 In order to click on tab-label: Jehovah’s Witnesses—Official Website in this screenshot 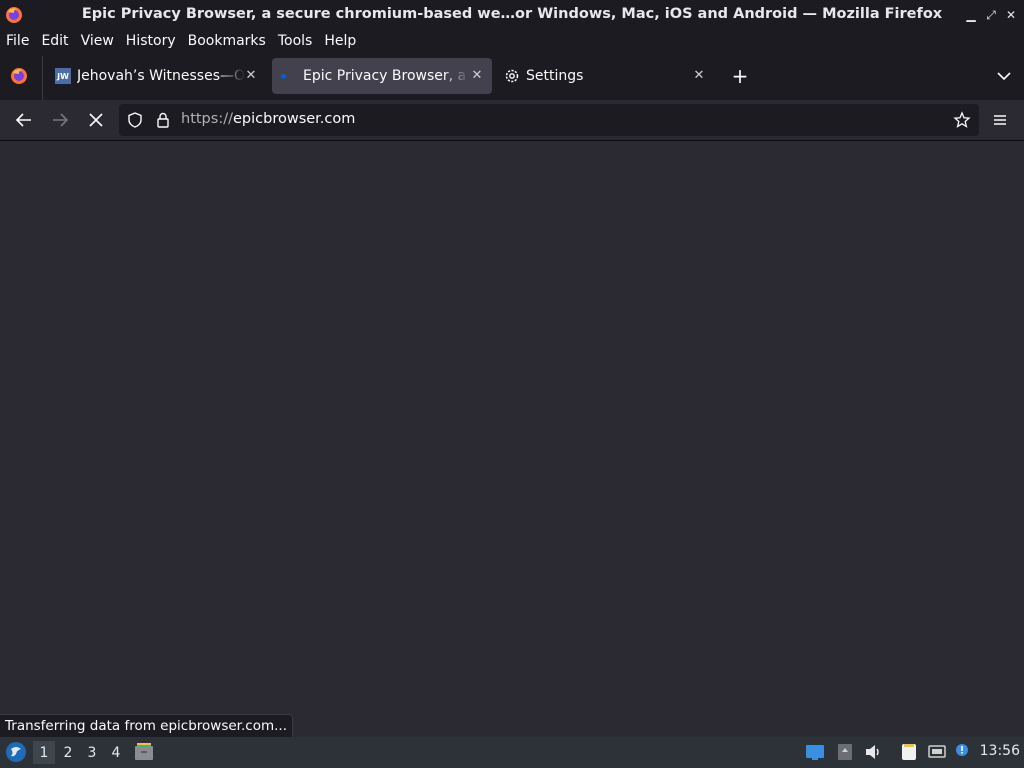, I will do `click(161, 76)`.